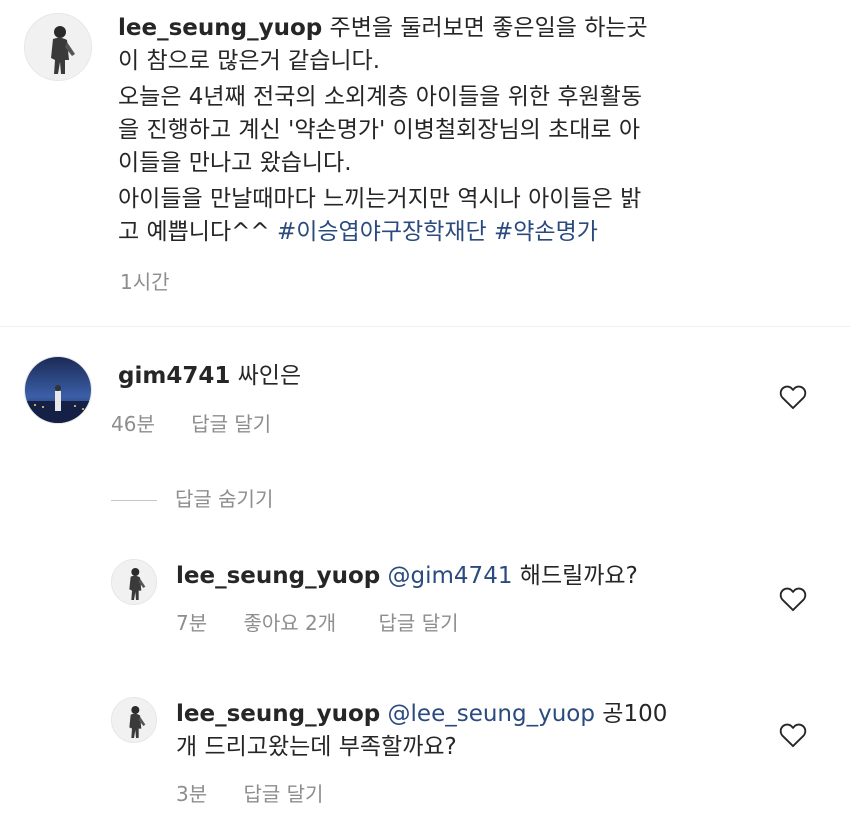 This screenshot has width=850, height=827. I want to click on hide-replies-toggle: 답글 숨기기, so click(192, 499).